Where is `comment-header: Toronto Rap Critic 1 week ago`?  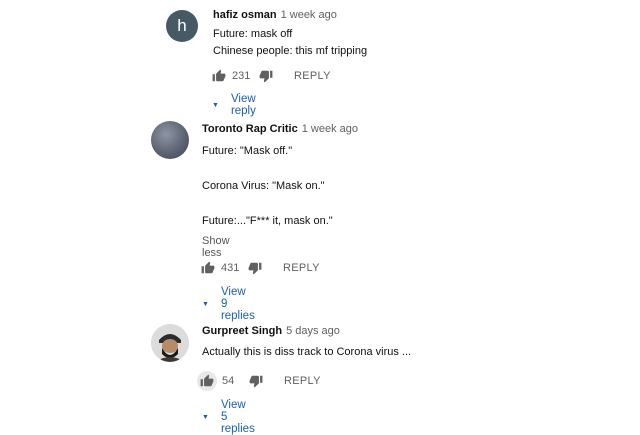 comment-header: Toronto Rap Critic 1 week ago is located at coordinates (280, 129).